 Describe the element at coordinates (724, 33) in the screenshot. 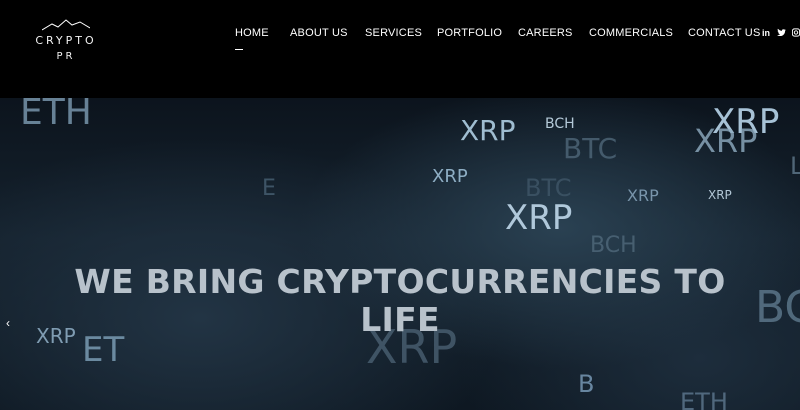

I see `nav-contact-us: CONTACT US` at that location.